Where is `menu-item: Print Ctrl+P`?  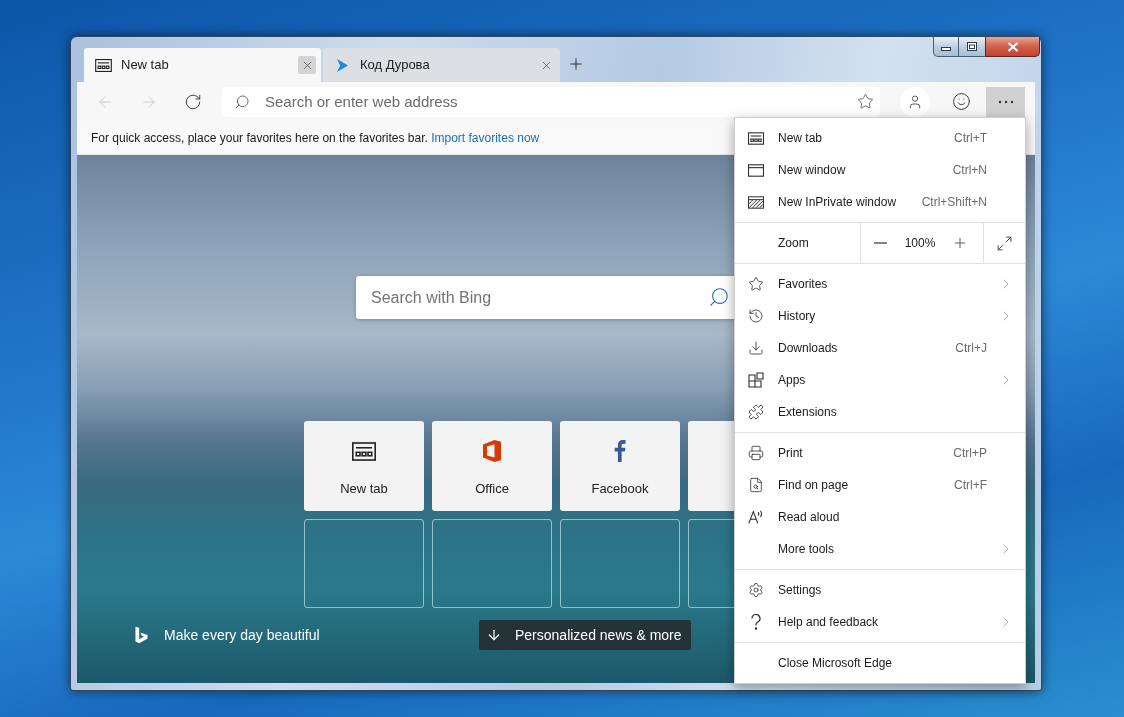
menu-item: Print Ctrl+P is located at coordinates (880, 453).